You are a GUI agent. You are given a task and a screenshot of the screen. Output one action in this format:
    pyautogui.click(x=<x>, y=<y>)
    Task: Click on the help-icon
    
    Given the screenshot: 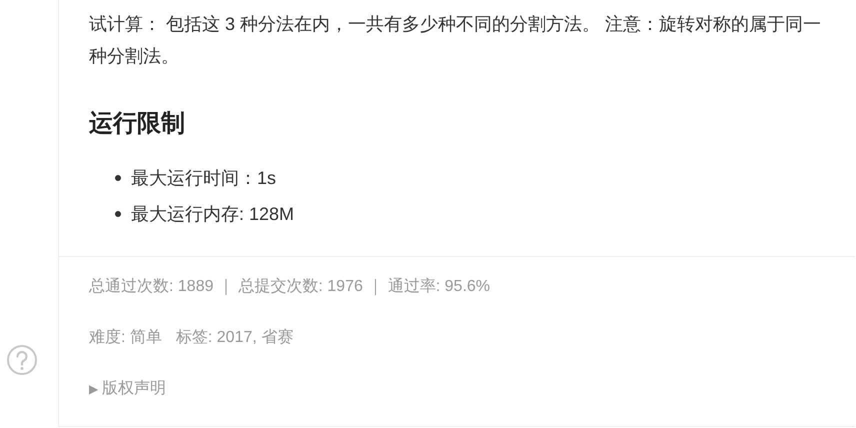 What is the action you would take?
    pyautogui.click(x=22, y=360)
    